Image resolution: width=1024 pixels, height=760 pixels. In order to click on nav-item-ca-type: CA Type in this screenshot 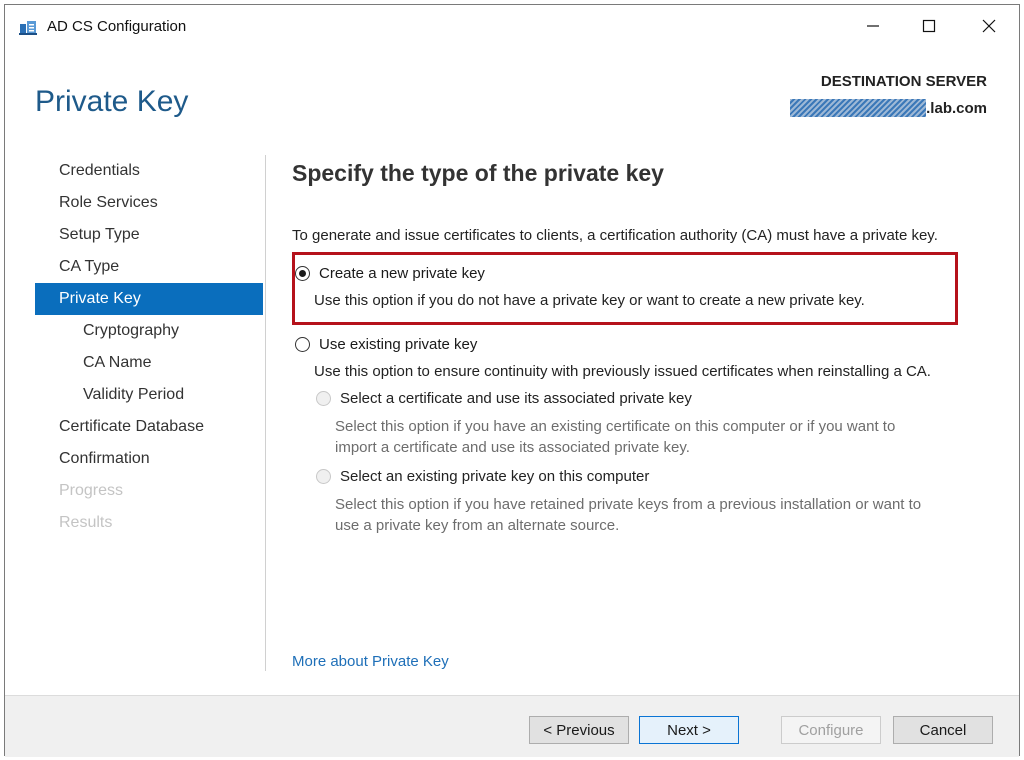, I will do `click(149, 267)`.